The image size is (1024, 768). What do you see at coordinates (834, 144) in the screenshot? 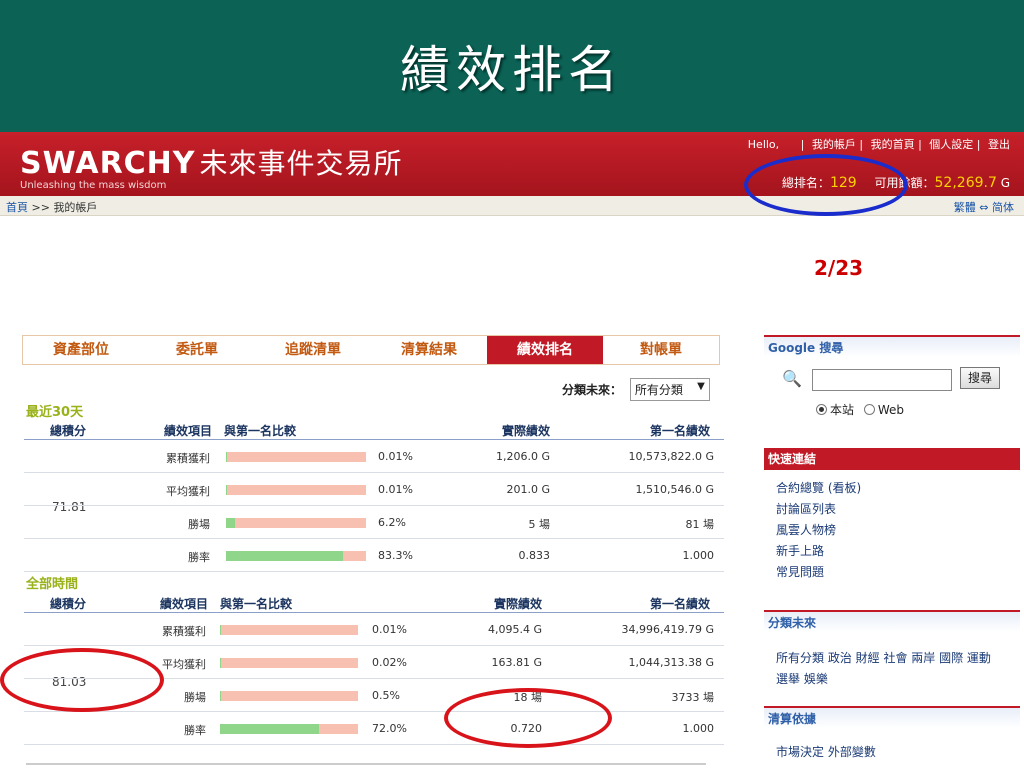
I see `link-my-account: 我的帳戶` at bounding box center [834, 144].